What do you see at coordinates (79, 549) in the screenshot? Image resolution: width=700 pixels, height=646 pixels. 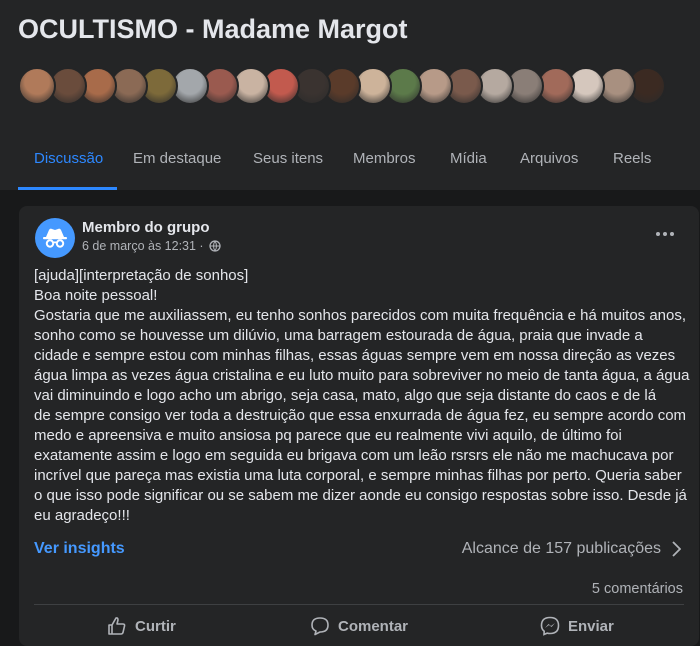 I see `view-insights-link: Ver insights` at bounding box center [79, 549].